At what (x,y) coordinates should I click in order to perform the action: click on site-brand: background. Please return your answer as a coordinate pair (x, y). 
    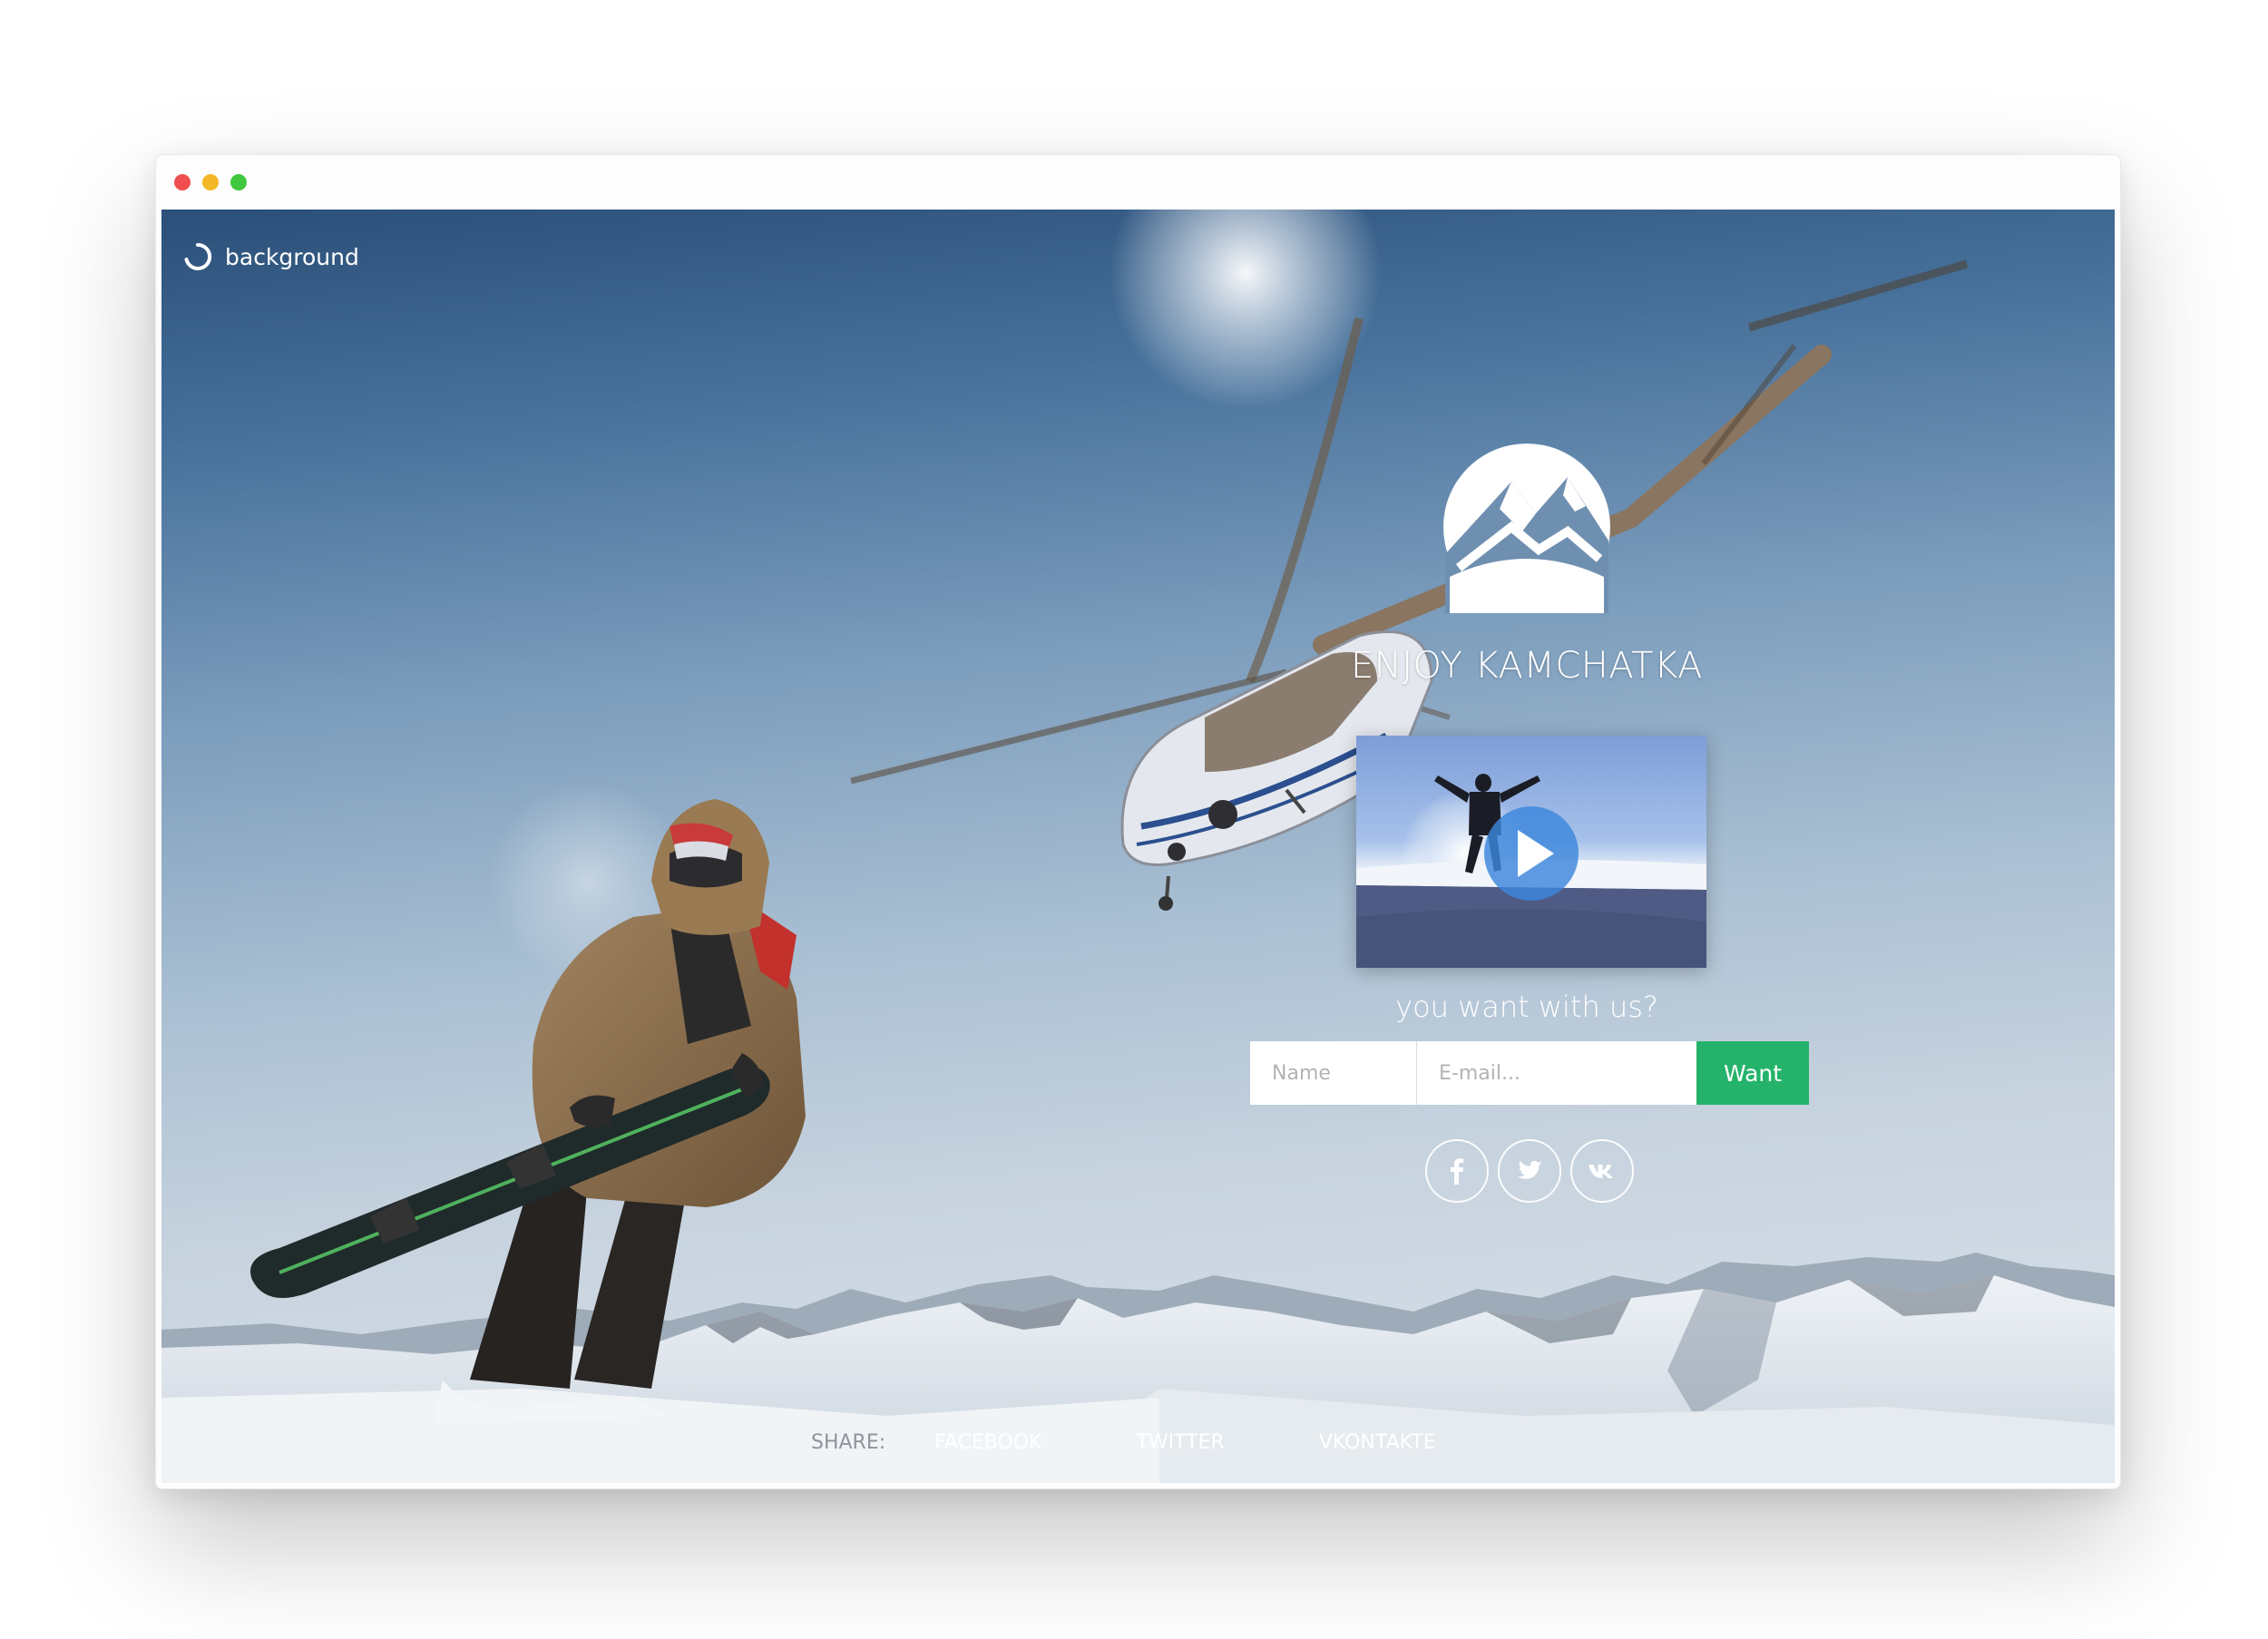
    Looking at the image, I should click on (270, 257).